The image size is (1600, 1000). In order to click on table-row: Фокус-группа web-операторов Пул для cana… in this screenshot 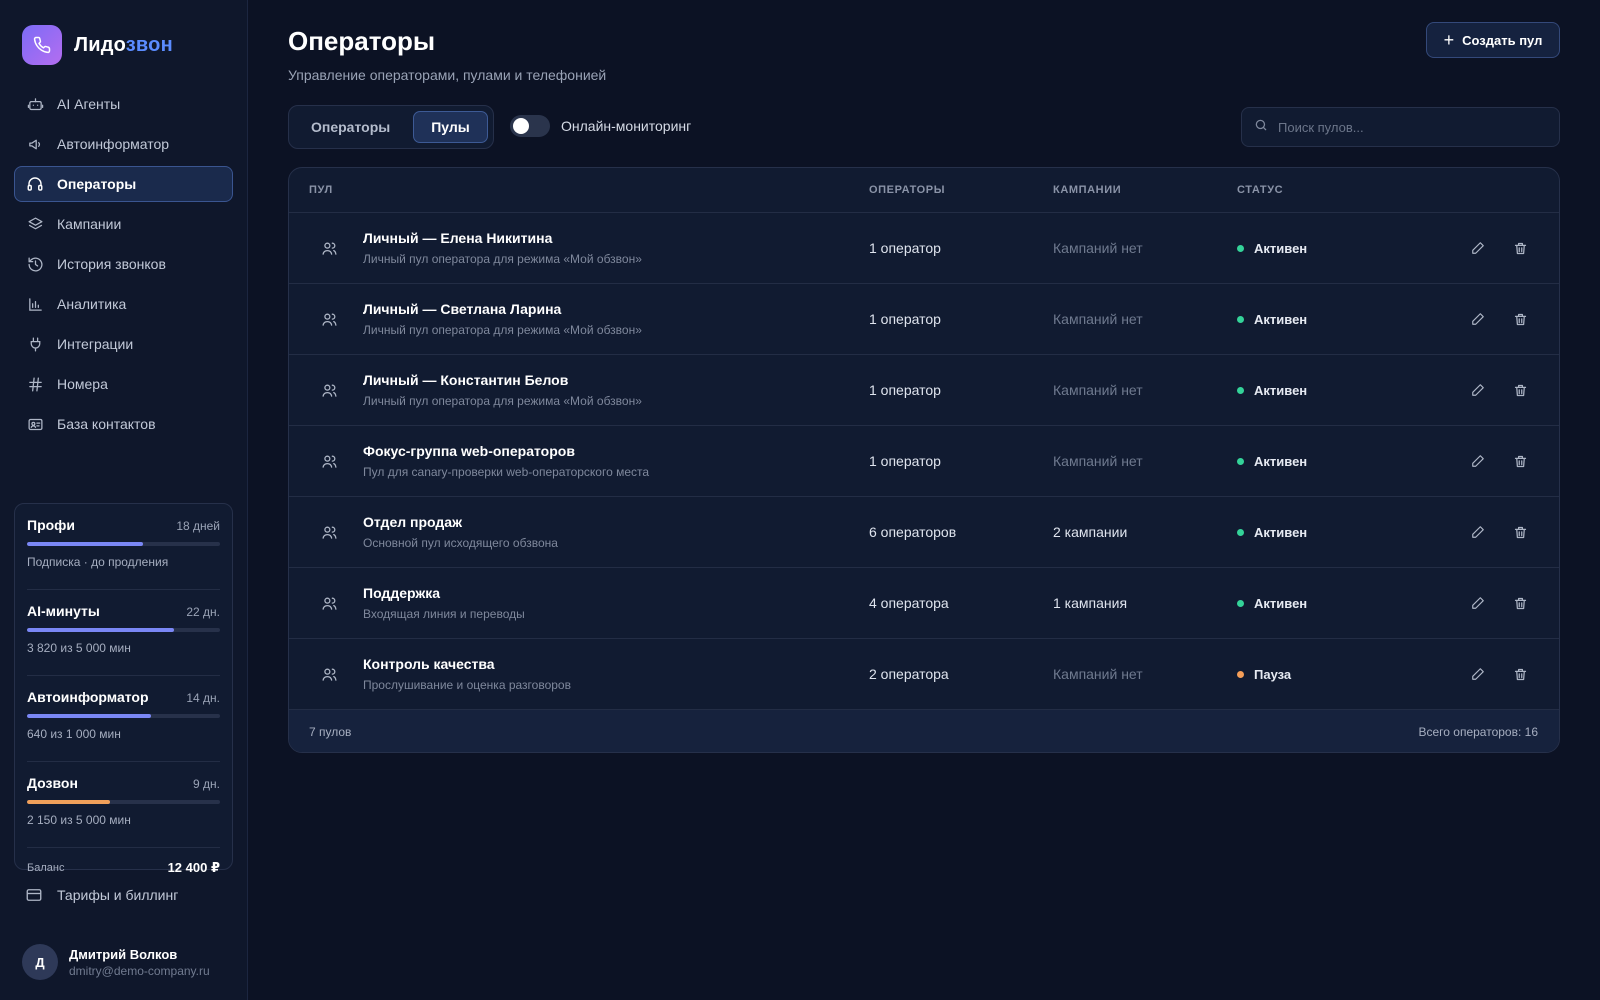, I will do `click(924, 461)`.